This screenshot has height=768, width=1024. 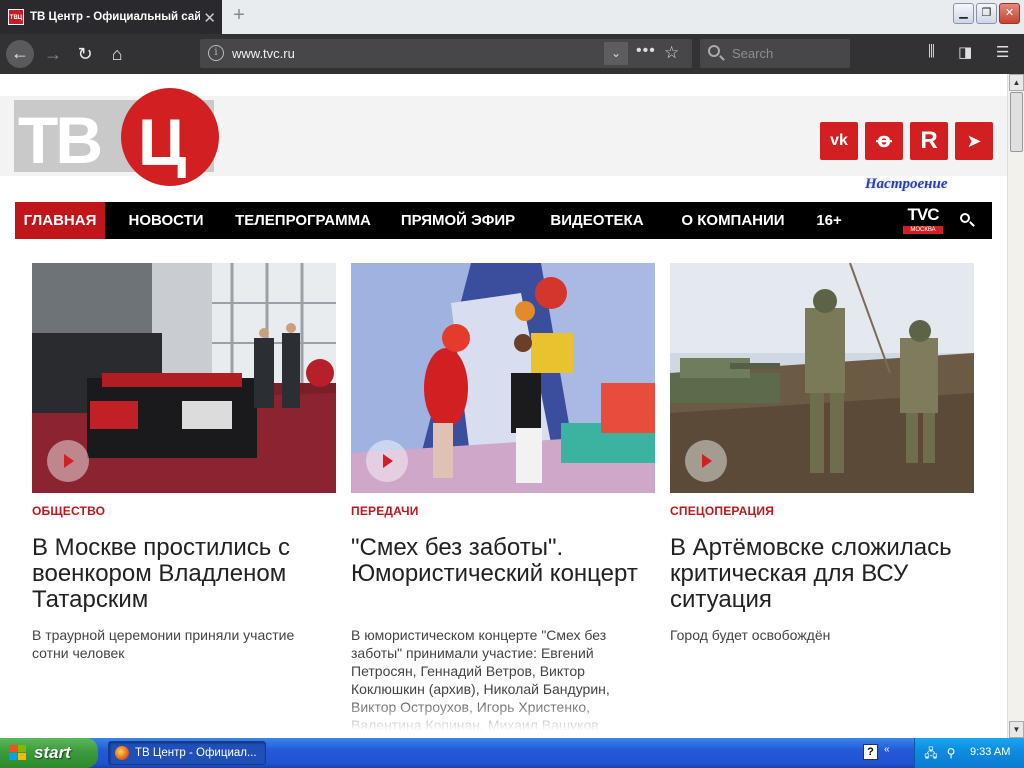 What do you see at coordinates (20, 54) in the screenshot?
I see `back-arrow-icon: ←` at bounding box center [20, 54].